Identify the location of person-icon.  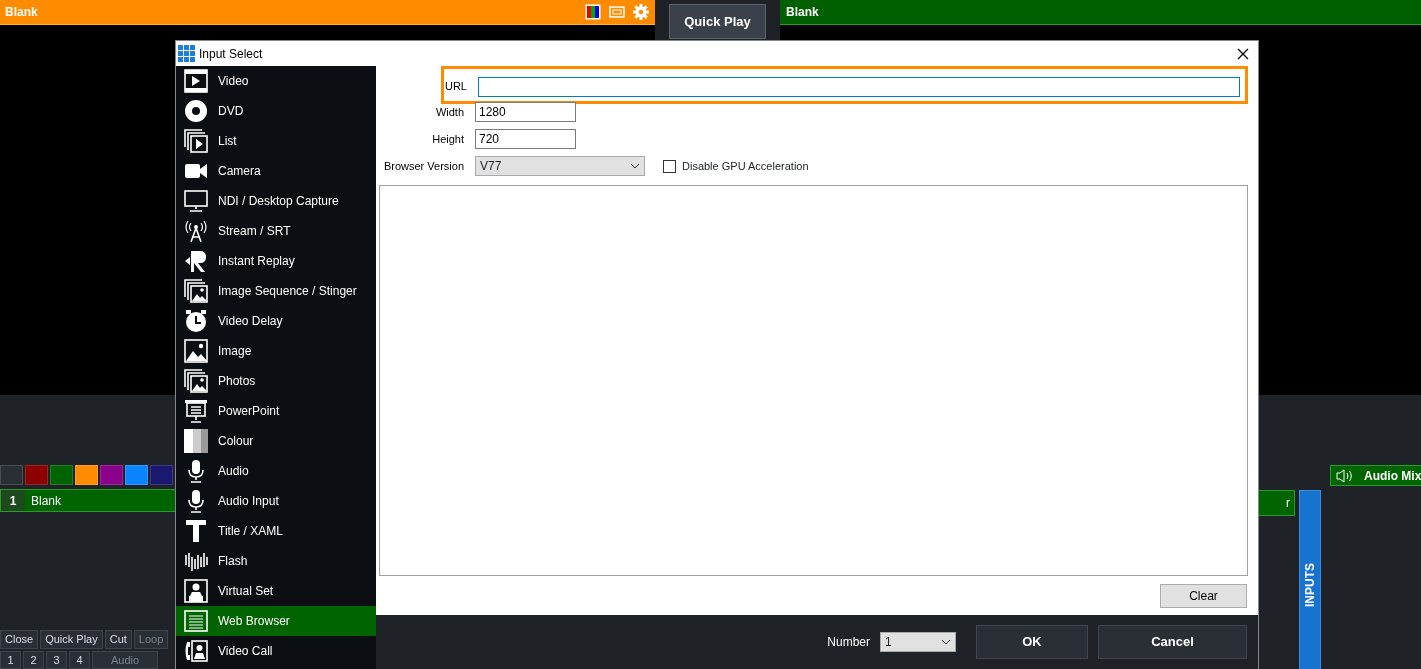
(196, 591).